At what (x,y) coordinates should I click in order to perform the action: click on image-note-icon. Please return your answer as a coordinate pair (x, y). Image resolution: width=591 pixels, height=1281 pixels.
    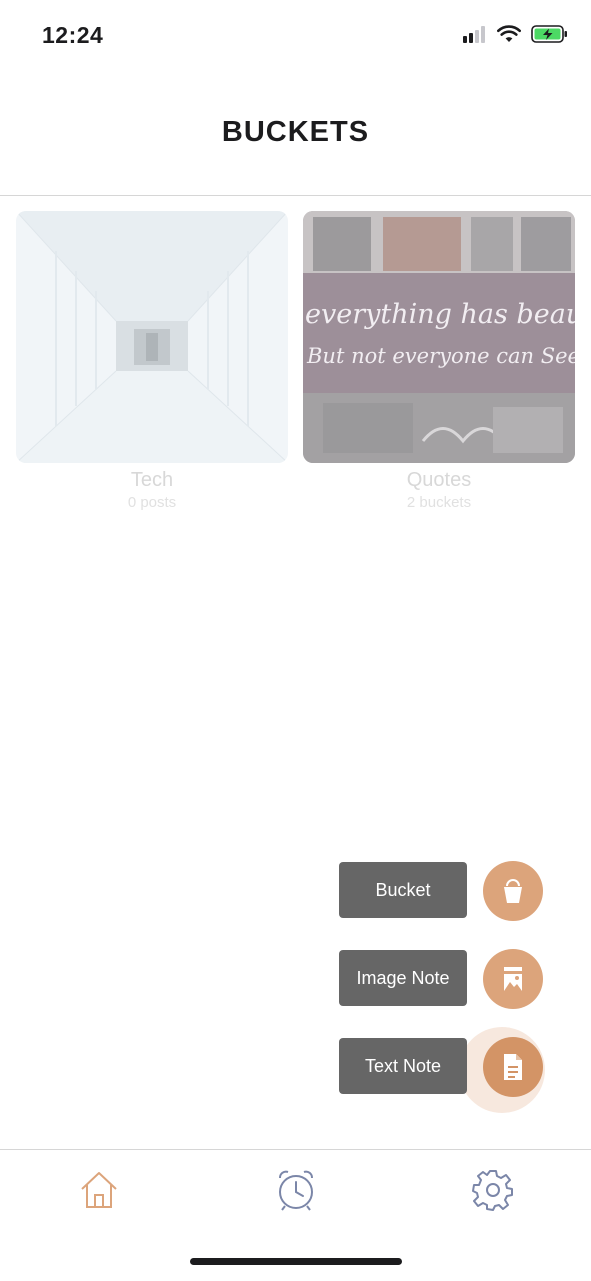
    Looking at the image, I should click on (513, 979).